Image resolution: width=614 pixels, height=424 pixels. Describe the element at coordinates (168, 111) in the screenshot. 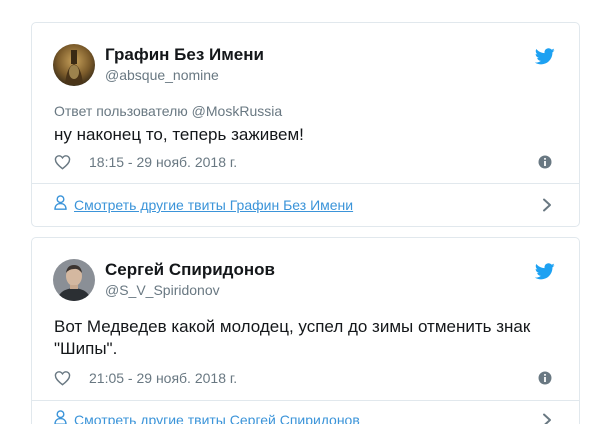

I see `reply-to-label: Ответ пользователю @MoskRussia` at that location.